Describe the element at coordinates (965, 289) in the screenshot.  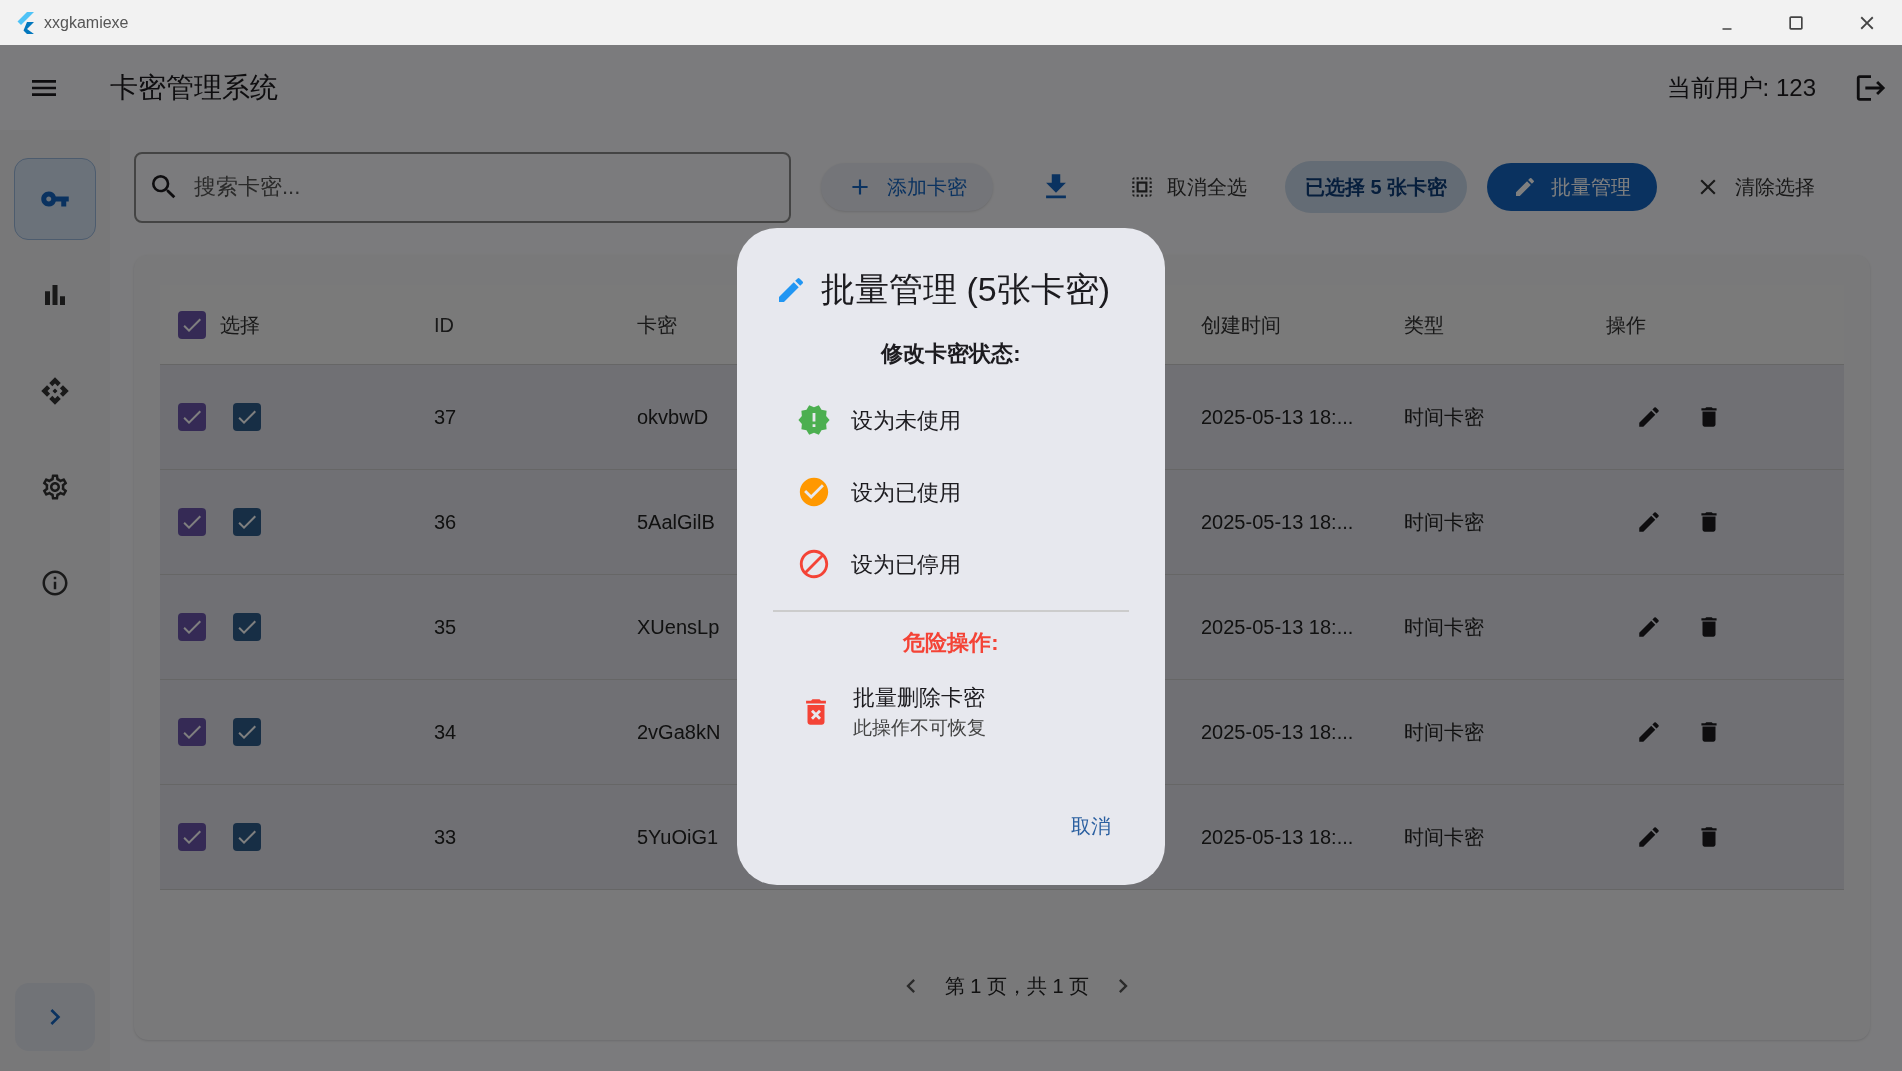
I see `dialog-title: 批量管理 (5张卡密)` at that location.